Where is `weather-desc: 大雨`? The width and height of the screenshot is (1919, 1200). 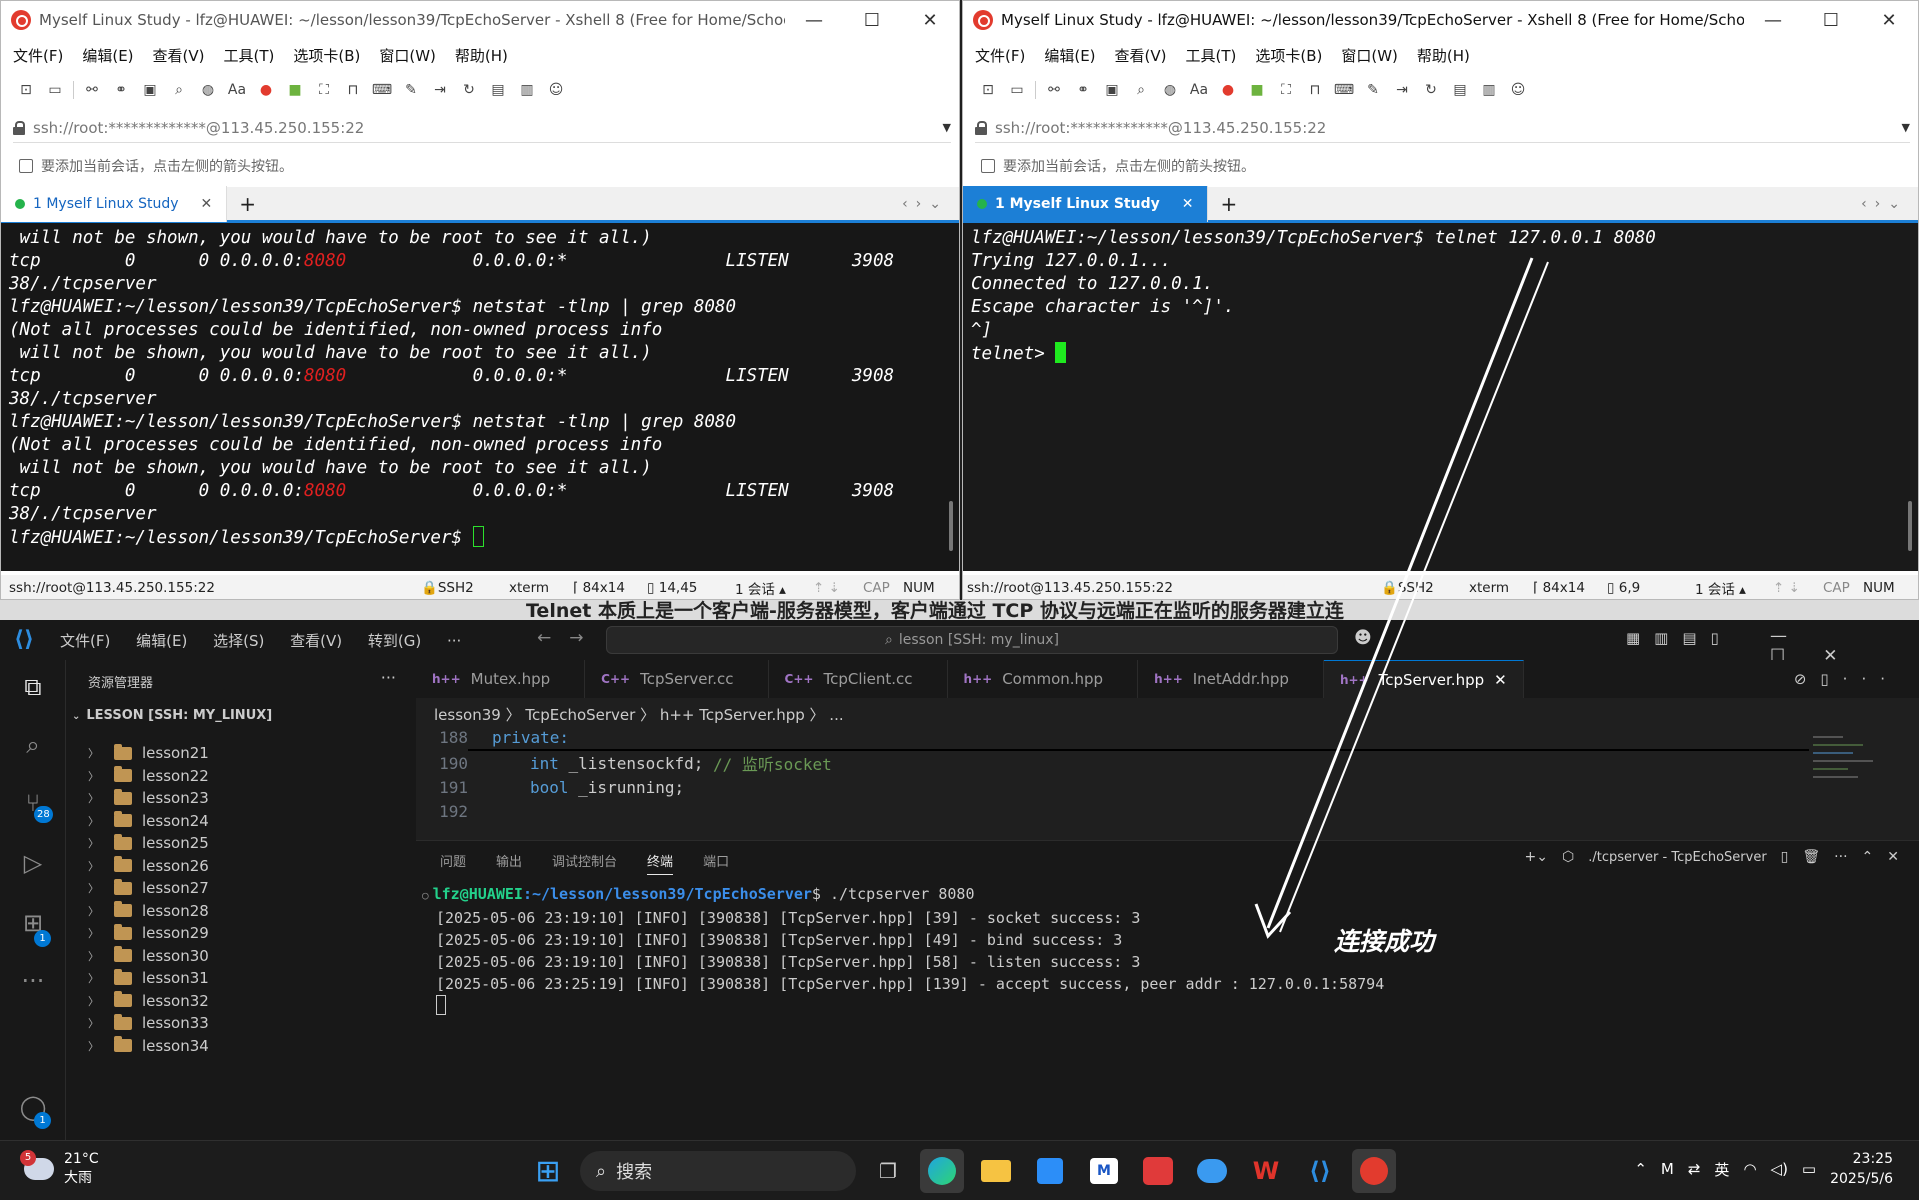
weather-desc: 大雨 is located at coordinates (78, 1178).